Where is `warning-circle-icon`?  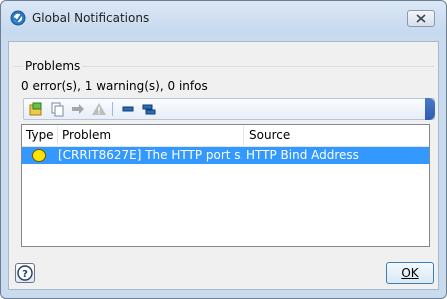
warning-circle-icon is located at coordinates (39, 157).